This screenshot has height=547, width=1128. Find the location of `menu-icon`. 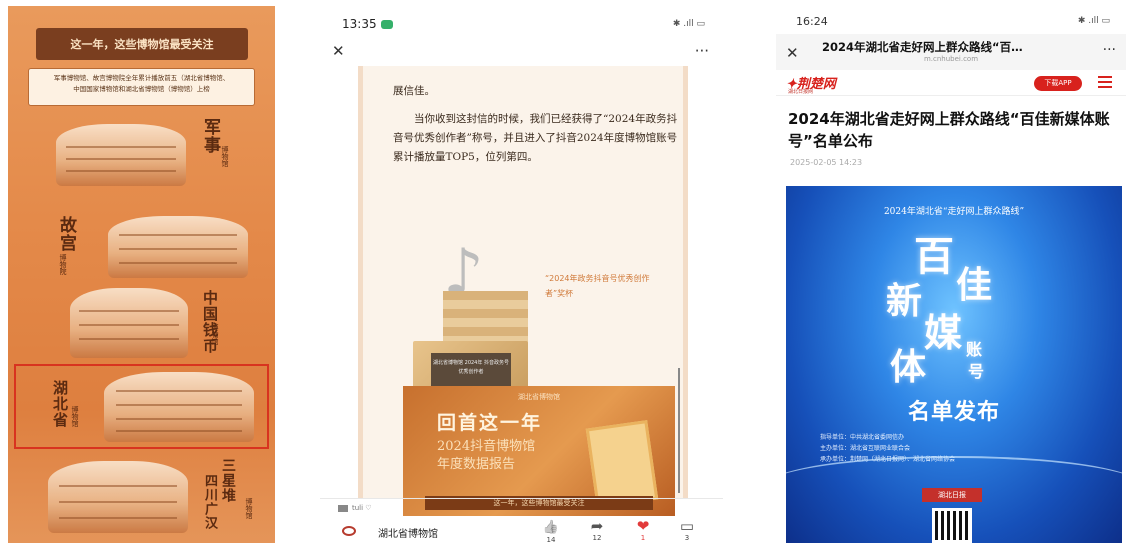

menu-icon is located at coordinates (1105, 82).